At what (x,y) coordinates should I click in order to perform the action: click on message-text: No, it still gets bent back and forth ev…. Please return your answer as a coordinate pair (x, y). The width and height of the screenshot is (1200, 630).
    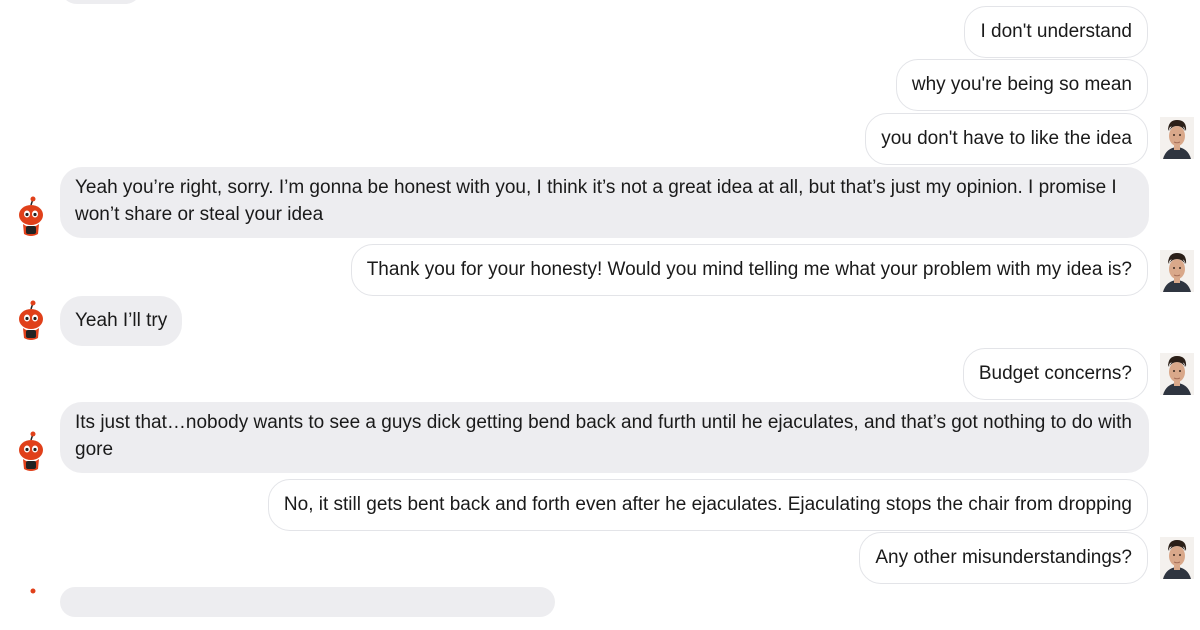
    Looking at the image, I should click on (707, 504).